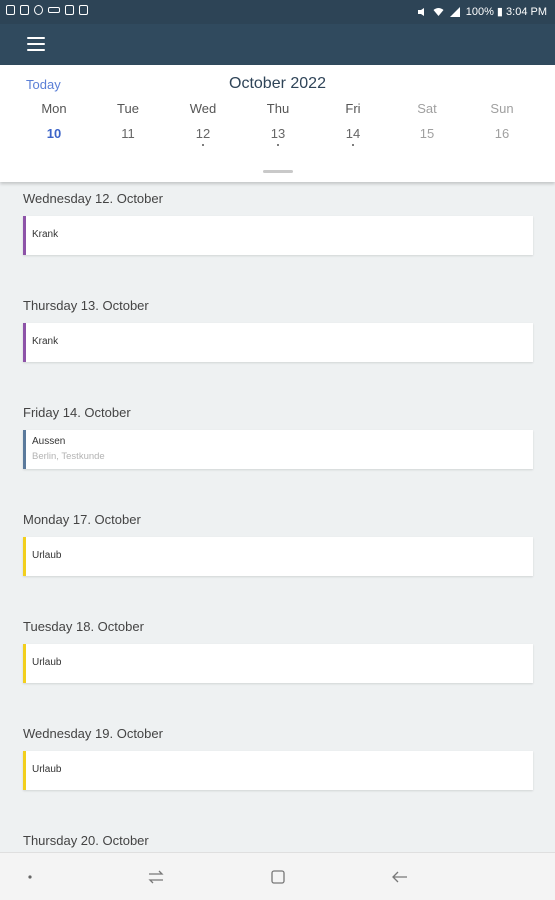 The height and width of the screenshot is (900, 555). What do you see at coordinates (30, 877) in the screenshot?
I see `nav-dot-icon` at bounding box center [30, 877].